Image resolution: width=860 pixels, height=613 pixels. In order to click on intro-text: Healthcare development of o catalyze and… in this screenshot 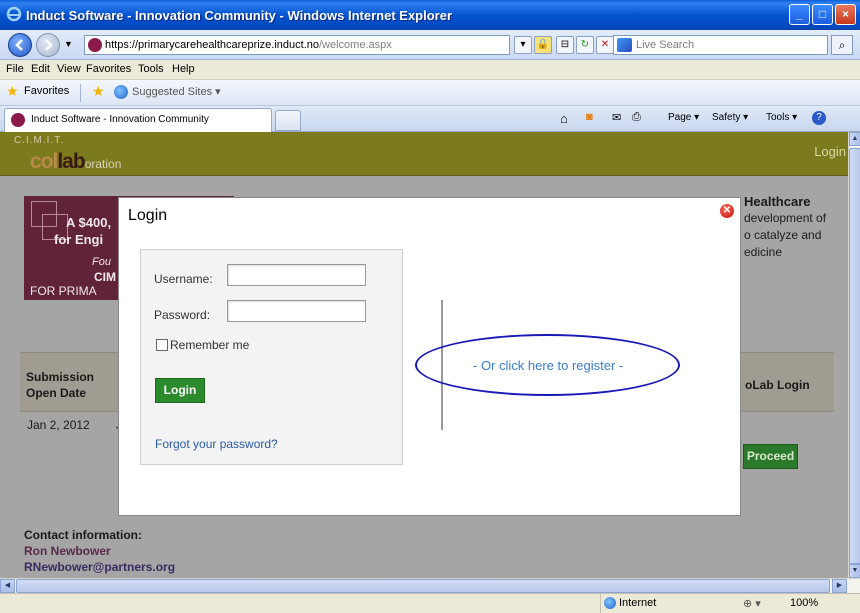, I will do `click(785, 227)`.